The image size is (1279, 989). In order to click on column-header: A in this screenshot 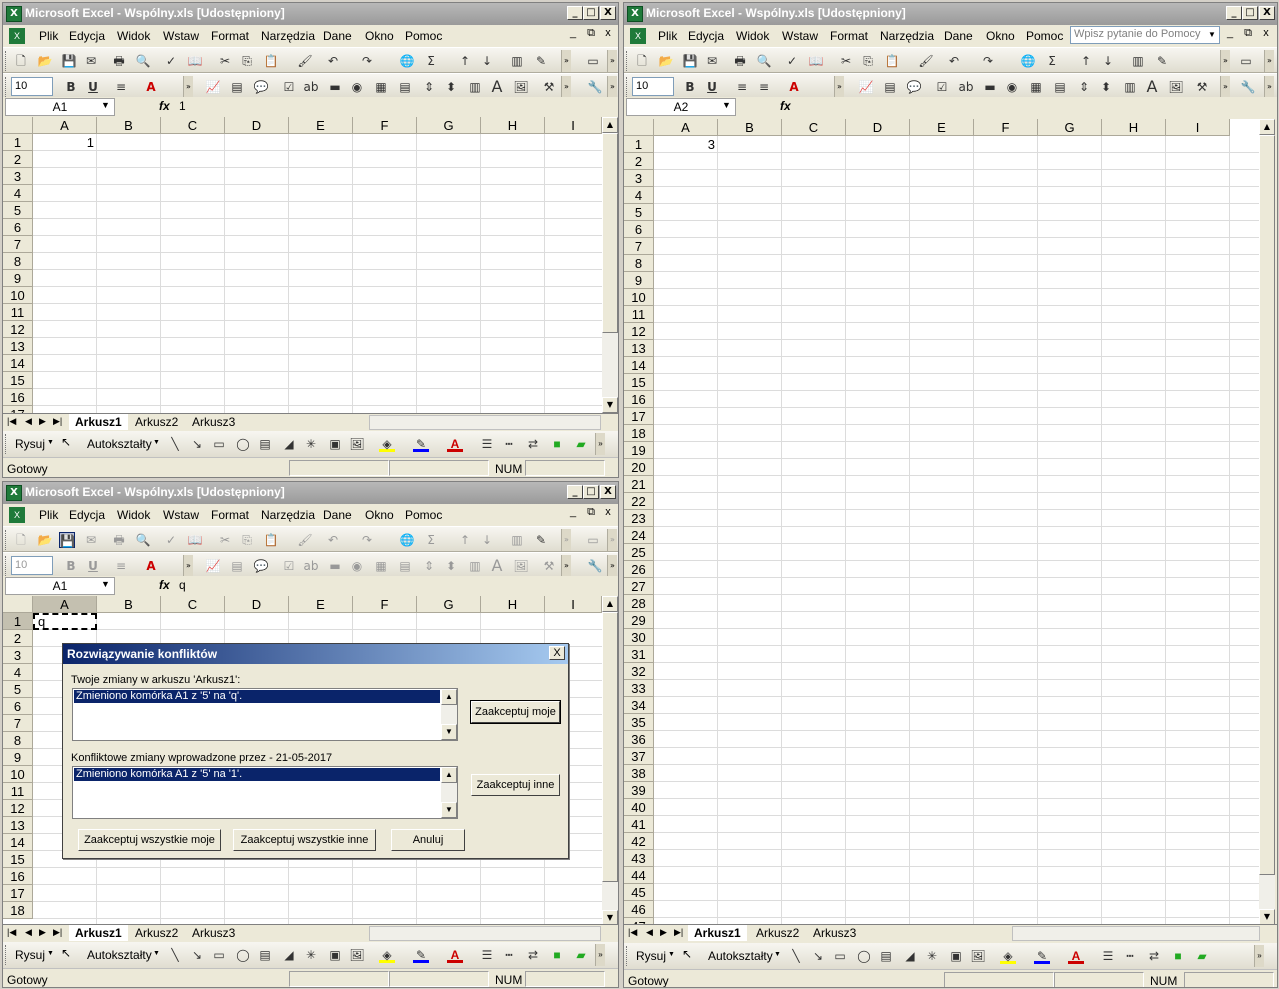, I will do `click(65, 125)`.